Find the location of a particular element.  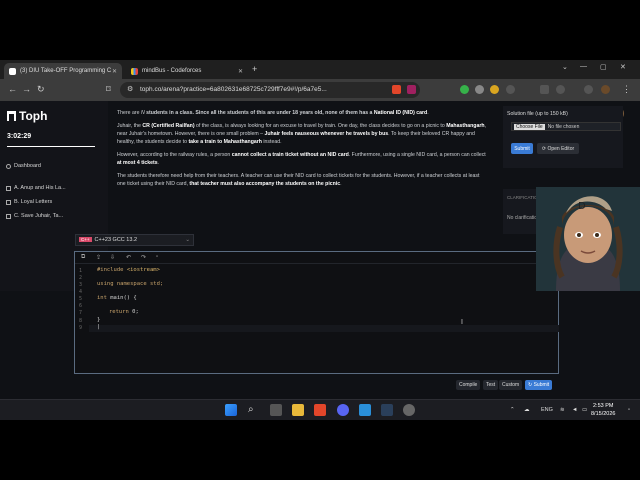

upload-icon: ⇪ is located at coordinates (98, 257).